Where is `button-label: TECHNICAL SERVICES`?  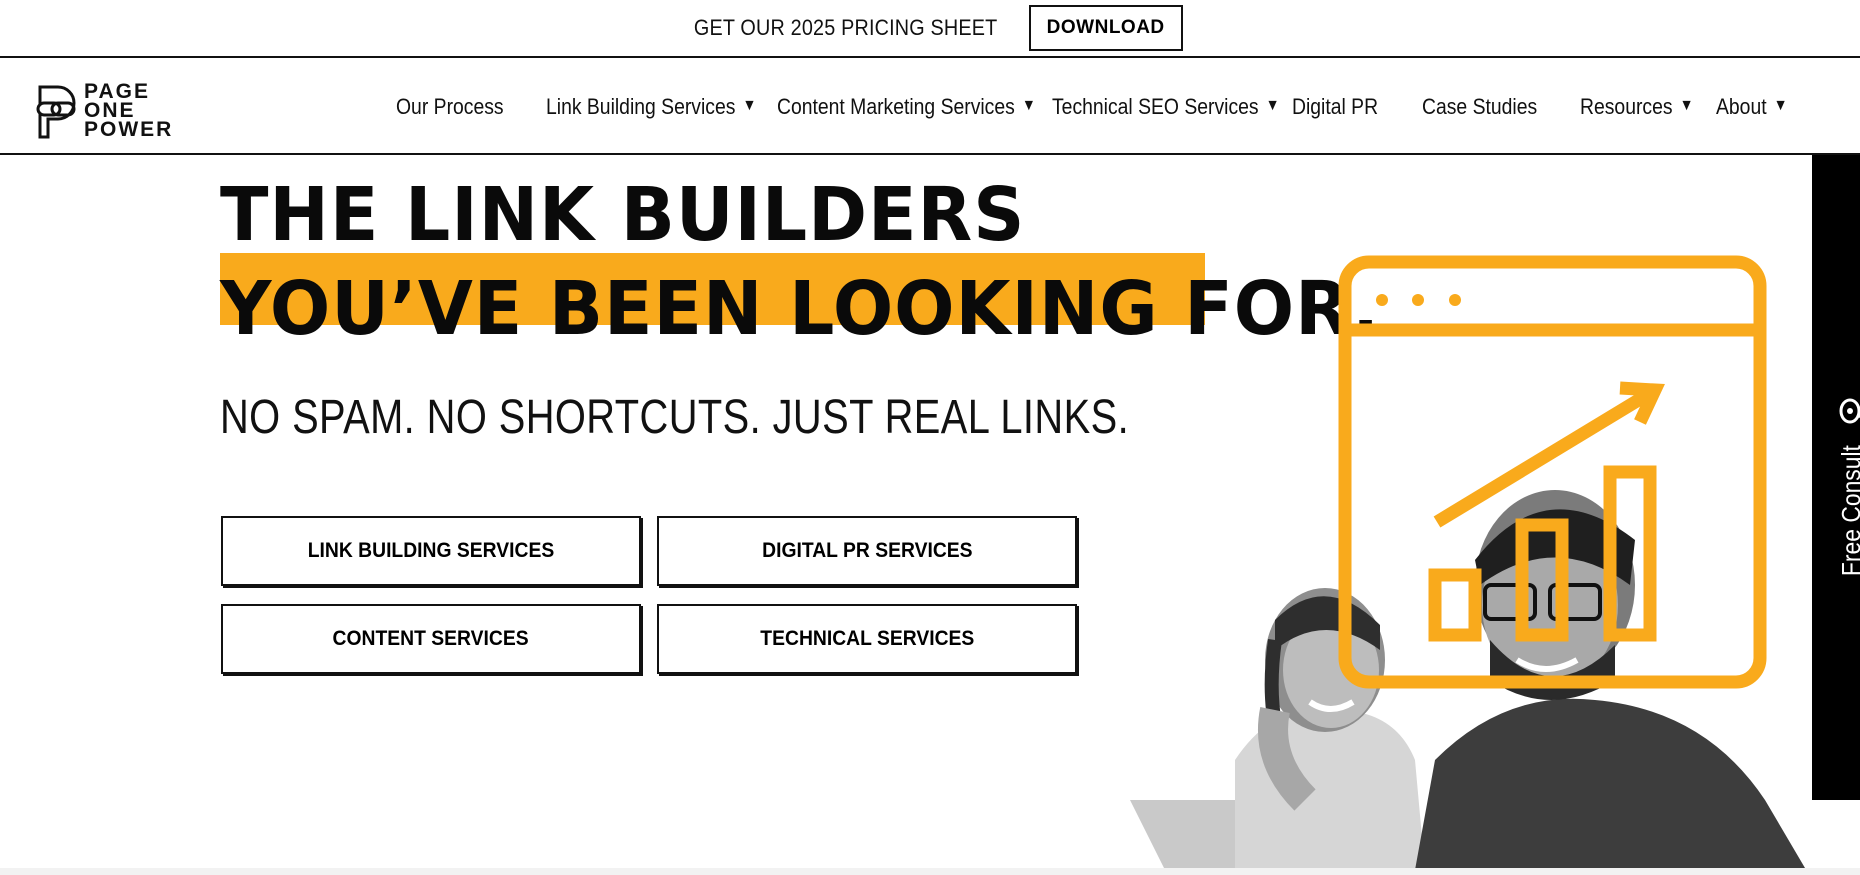
button-label: TECHNICAL SERVICES is located at coordinates (866, 638).